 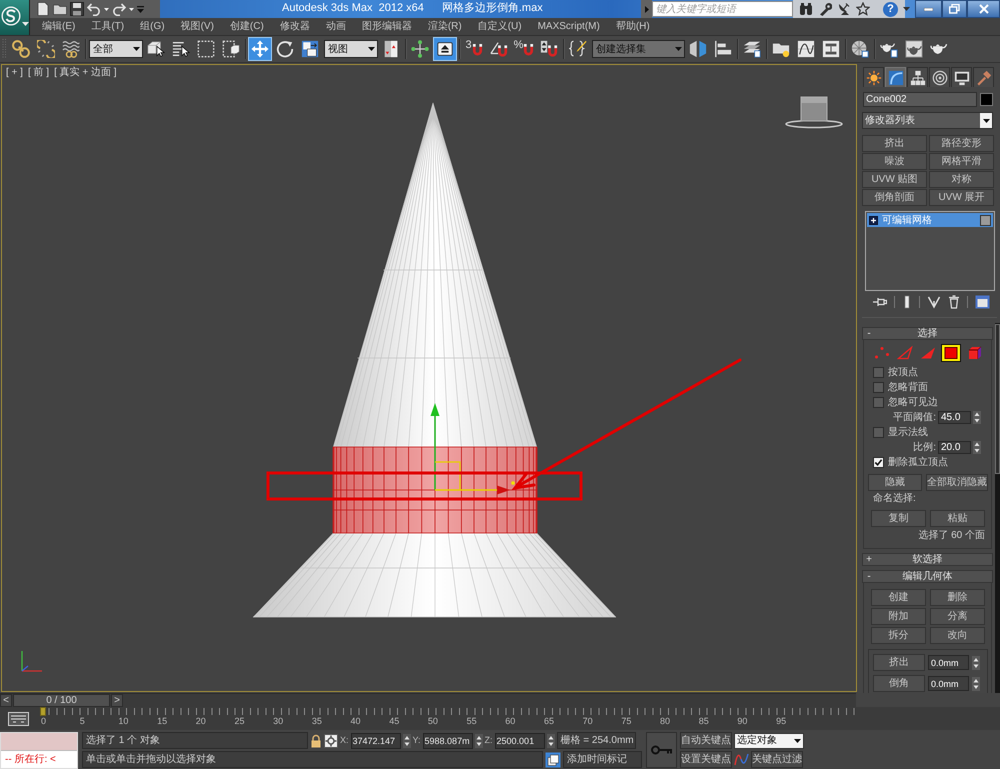 I want to click on configure-sets-button, so click(x=982, y=302).